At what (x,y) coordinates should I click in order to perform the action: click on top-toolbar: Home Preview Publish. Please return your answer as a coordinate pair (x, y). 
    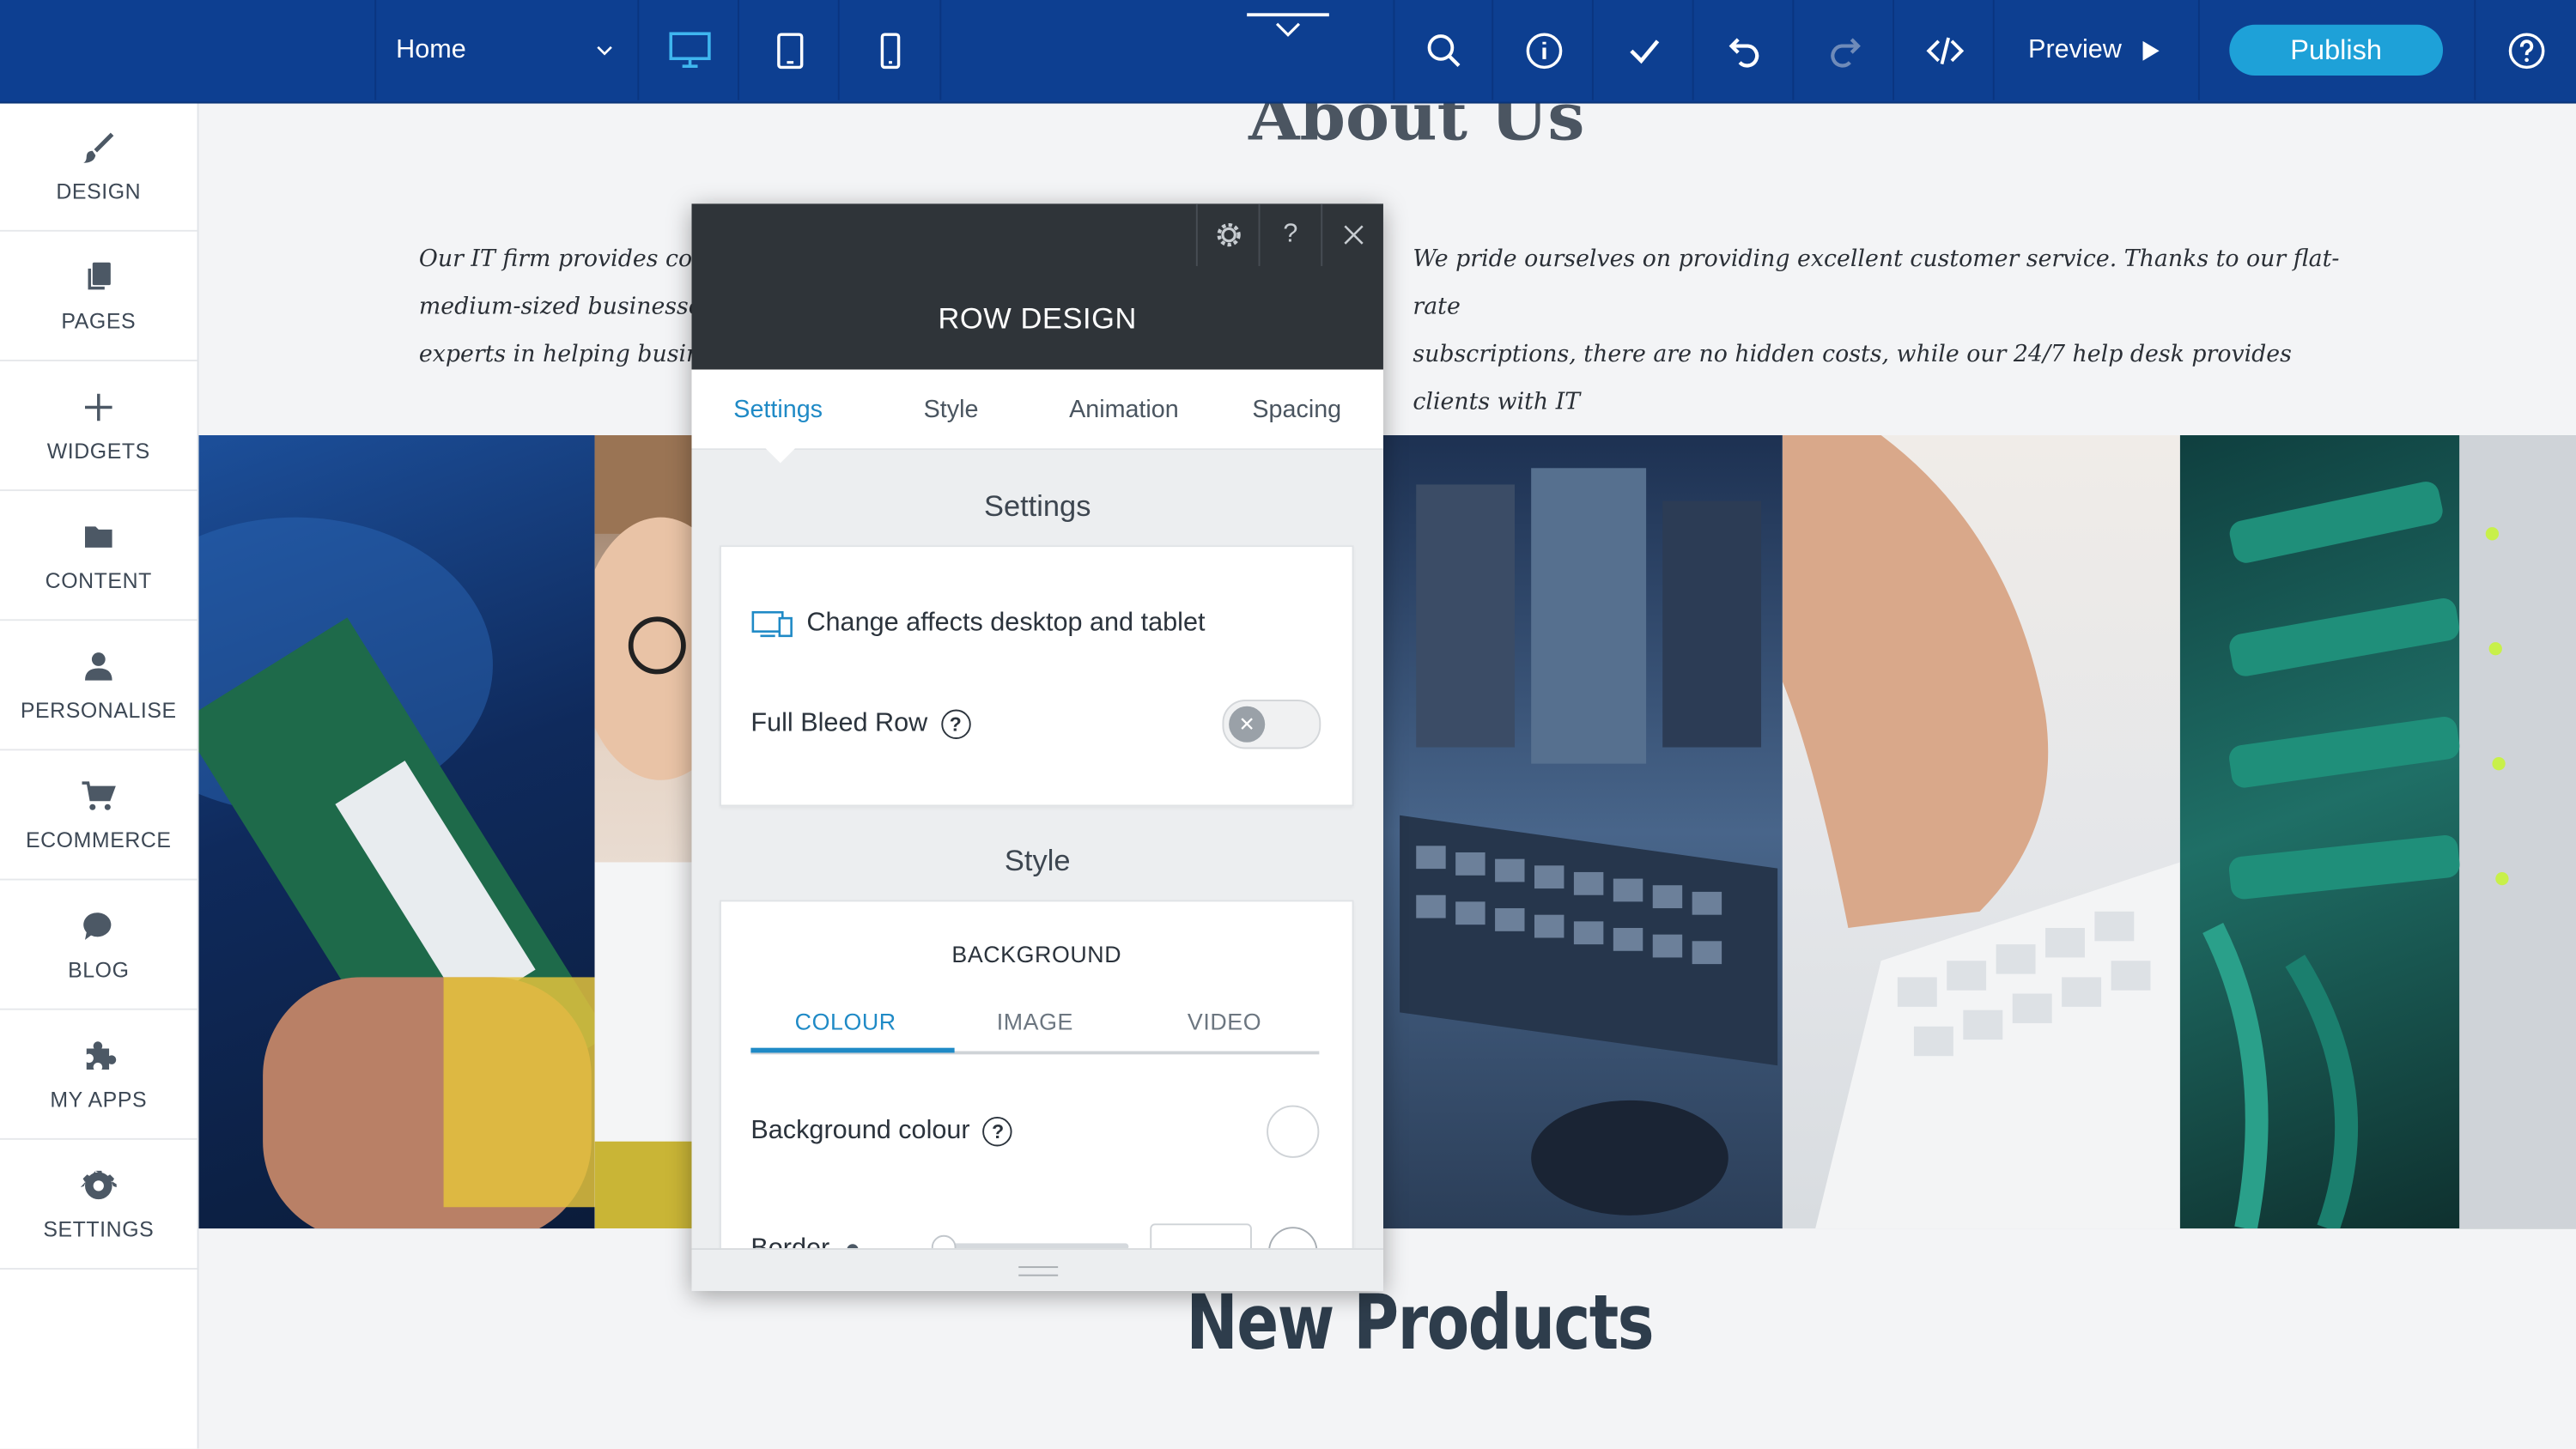
    Looking at the image, I should click on (1288, 52).